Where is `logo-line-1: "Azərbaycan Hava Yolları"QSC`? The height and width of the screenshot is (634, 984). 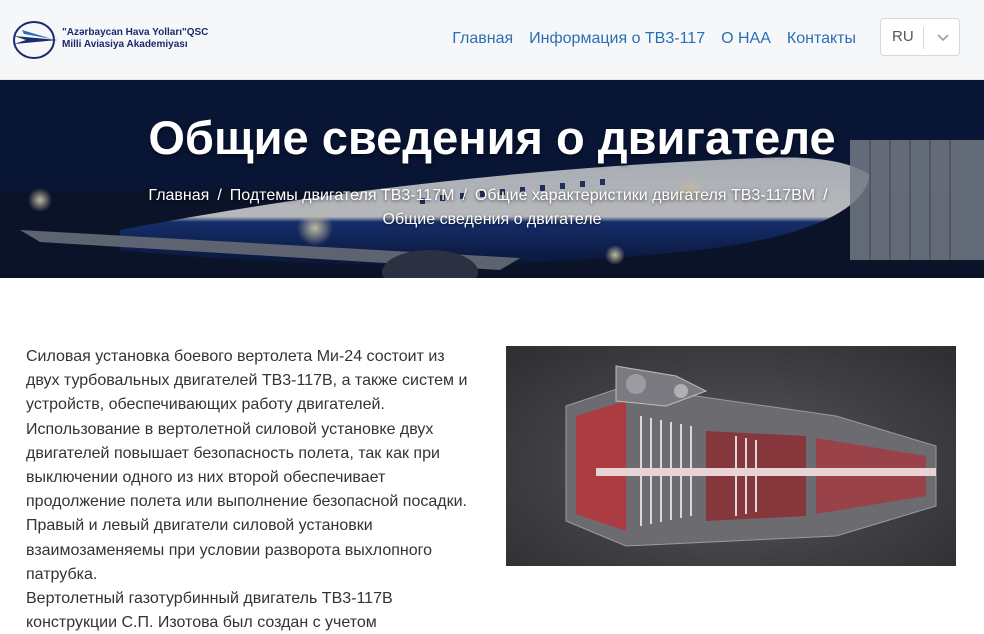
logo-line-1: "Azərbaycan Hava Yolları"QSC is located at coordinates (135, 32).